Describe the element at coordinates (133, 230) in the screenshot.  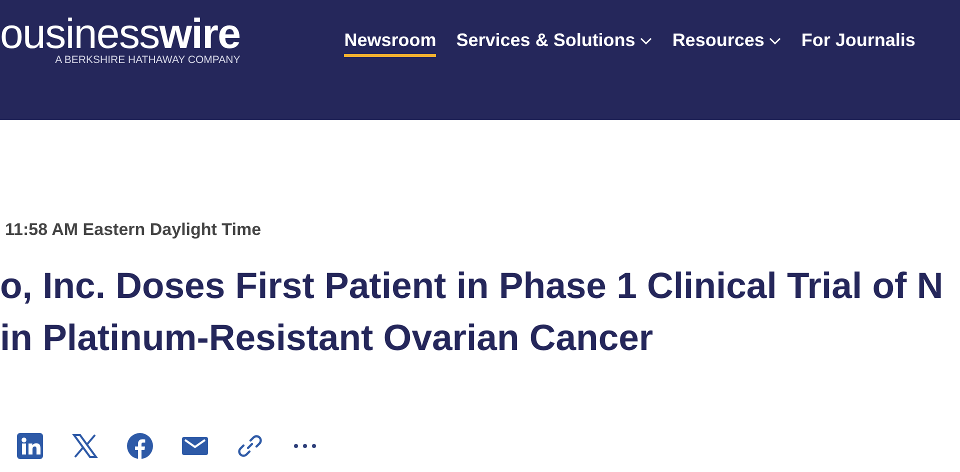
I see `timestamp: 11:58 AM Eastern Daylight Time` at that location.